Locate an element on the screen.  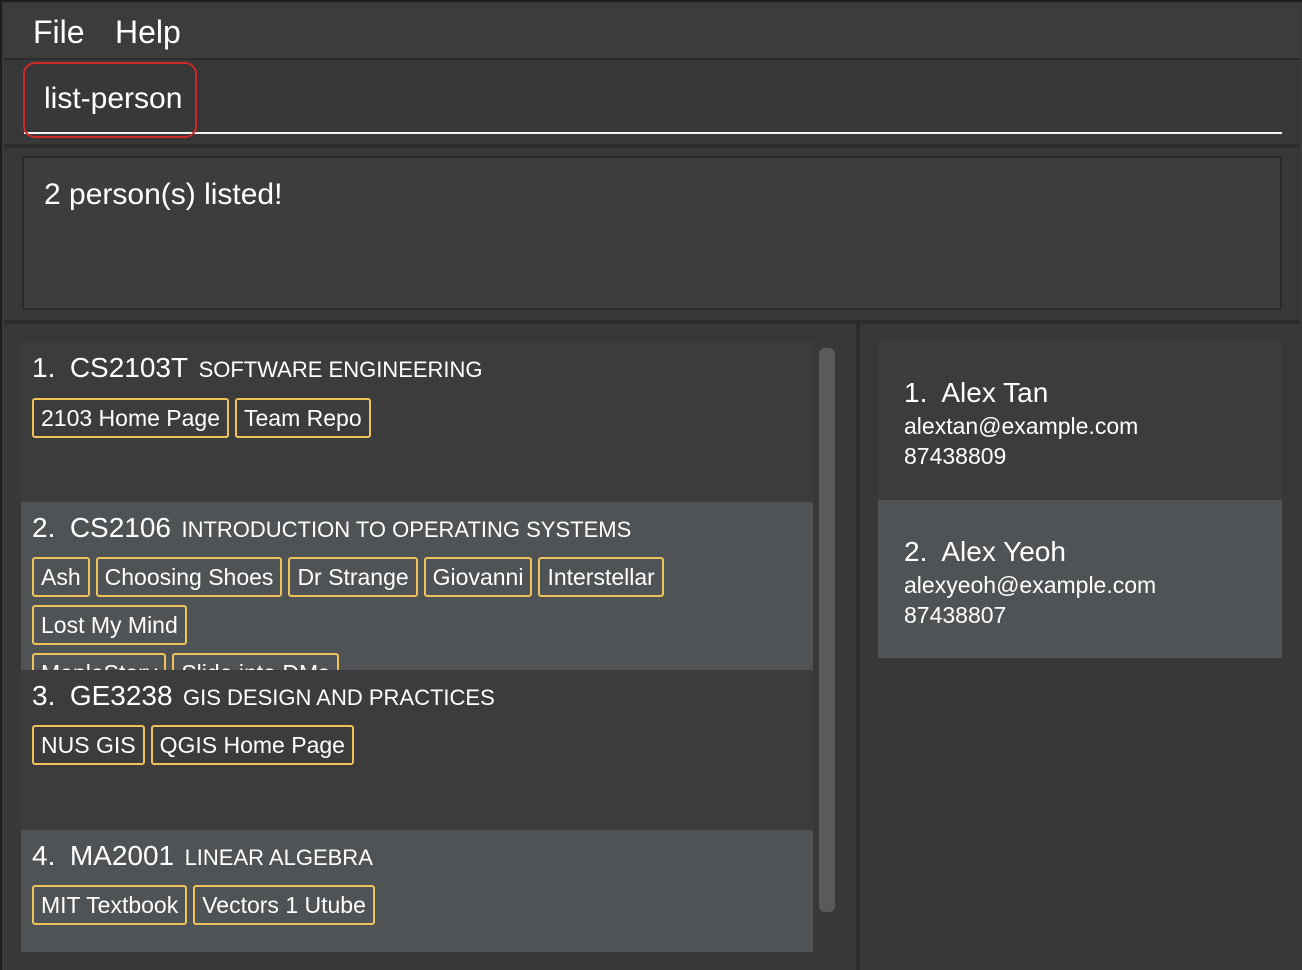
module-link-tag: Interstellar is located at coordinates (601, 577).